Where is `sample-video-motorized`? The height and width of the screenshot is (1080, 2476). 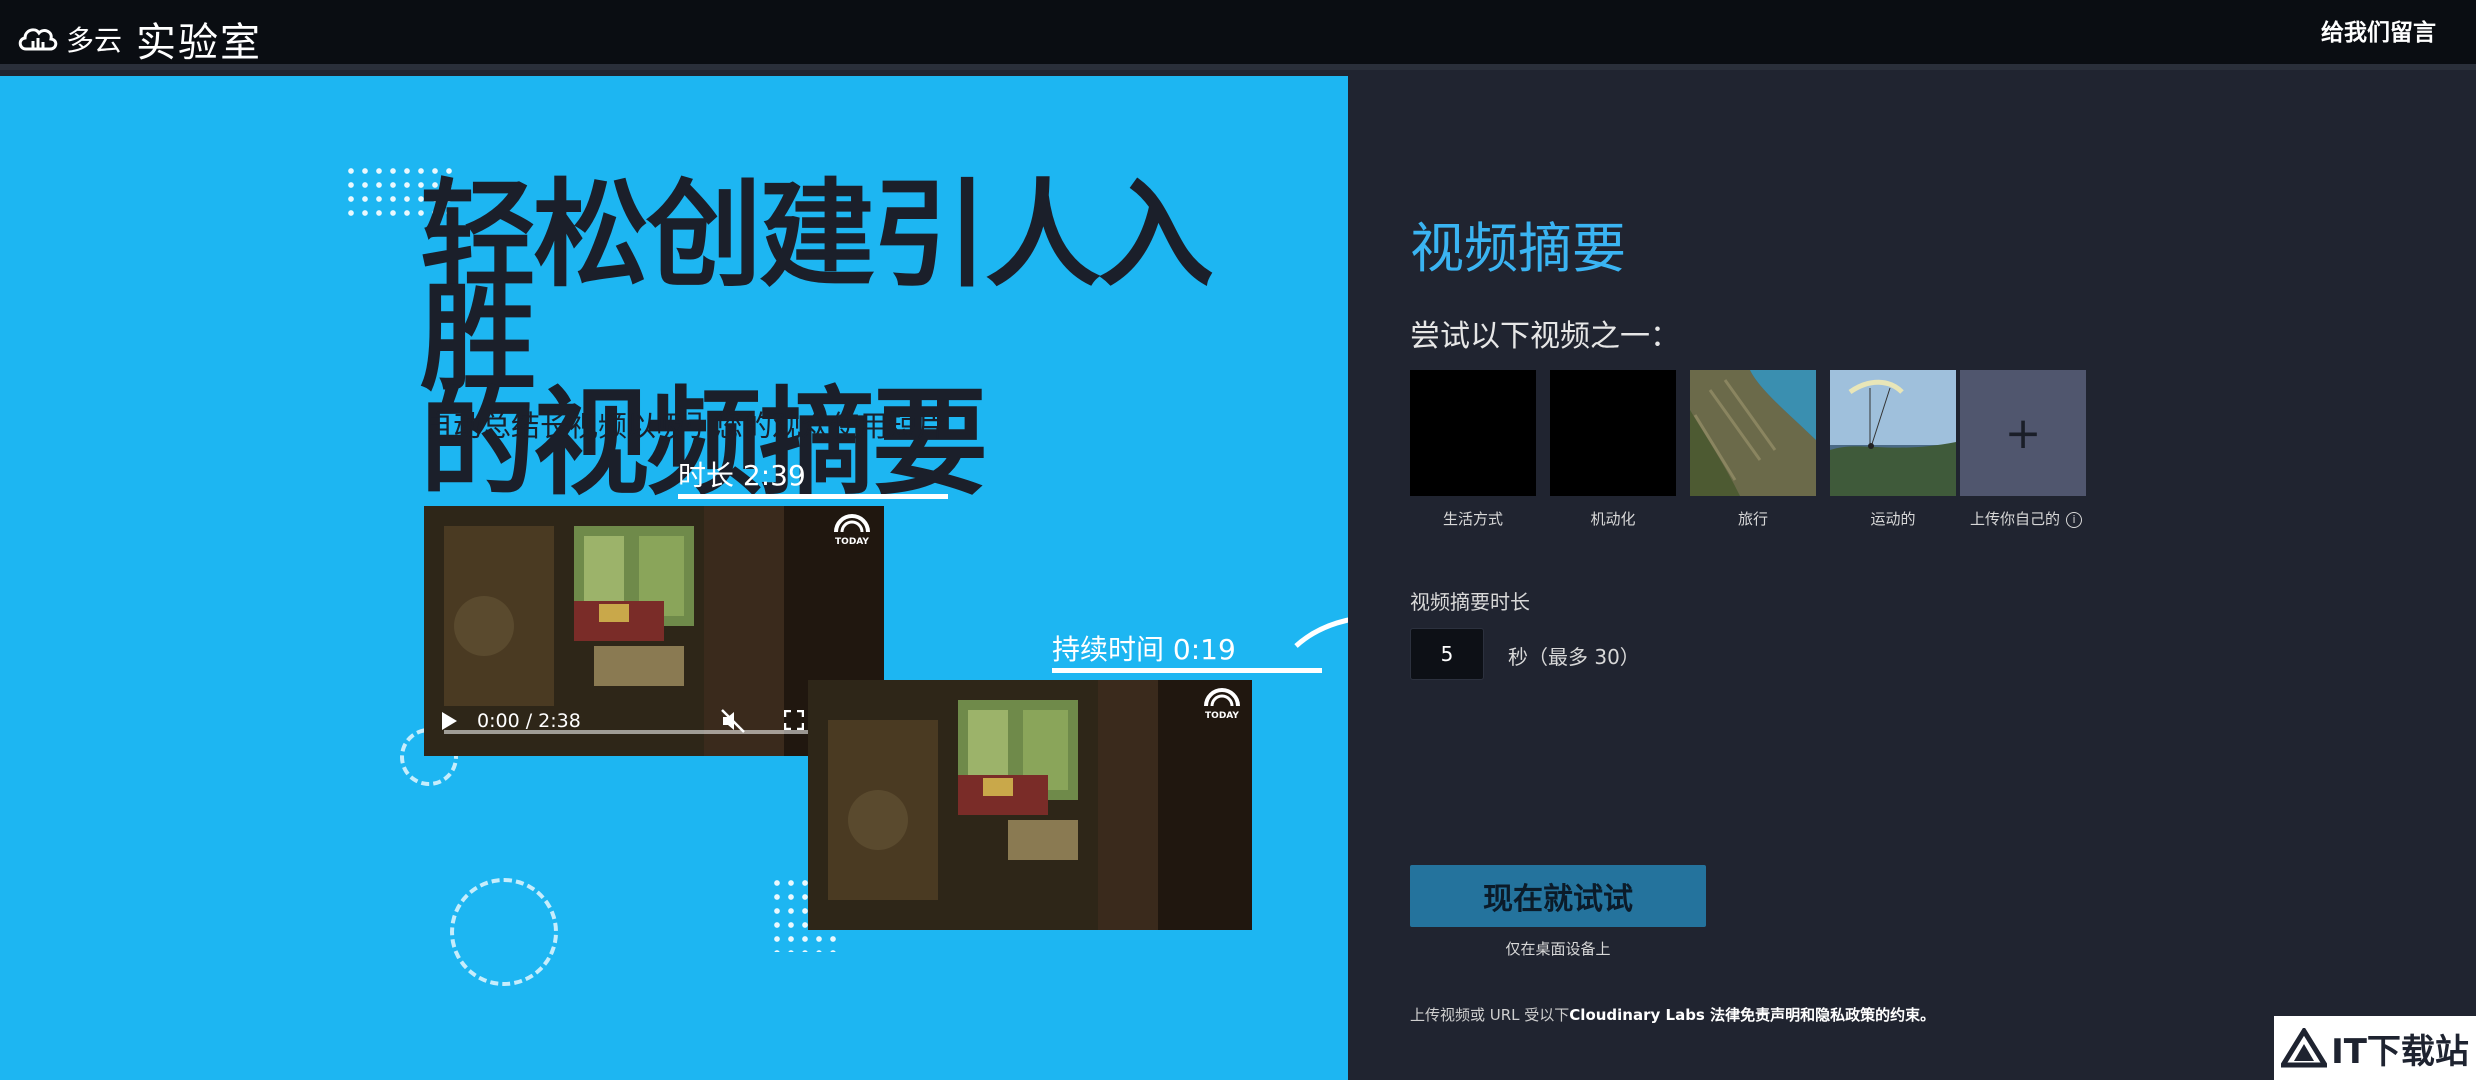
sample-video-motorized is located at coordinates (1613, 433).